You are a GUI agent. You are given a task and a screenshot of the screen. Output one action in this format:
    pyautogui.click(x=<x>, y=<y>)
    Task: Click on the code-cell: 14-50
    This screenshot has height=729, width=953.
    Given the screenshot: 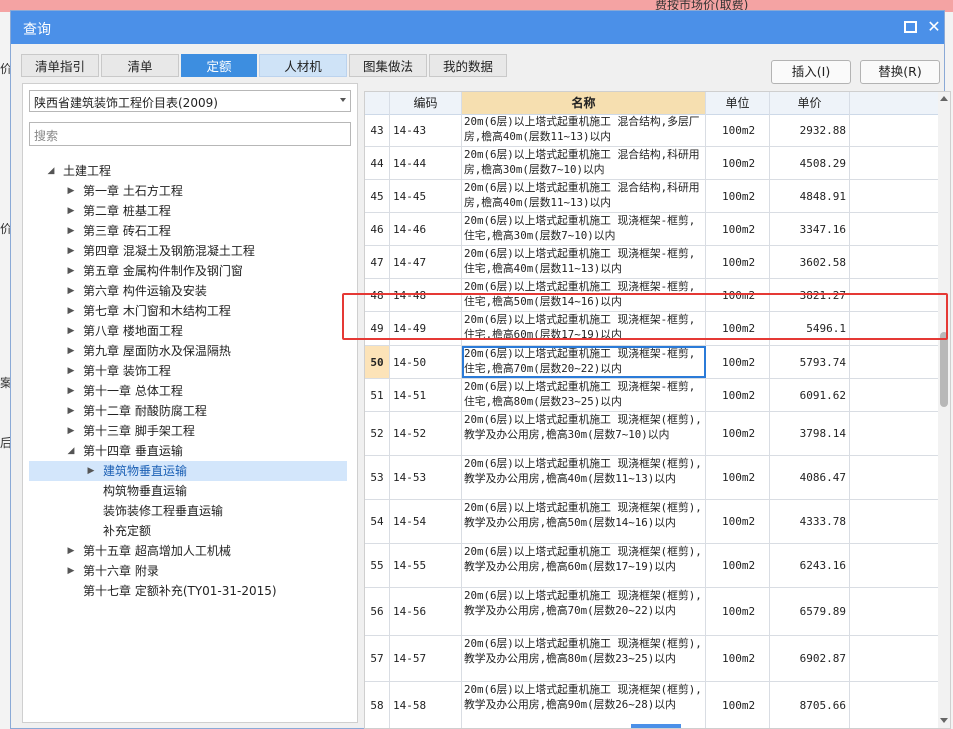 What is the action you would take?
    pyautogui.click(x=426, y=362)
    